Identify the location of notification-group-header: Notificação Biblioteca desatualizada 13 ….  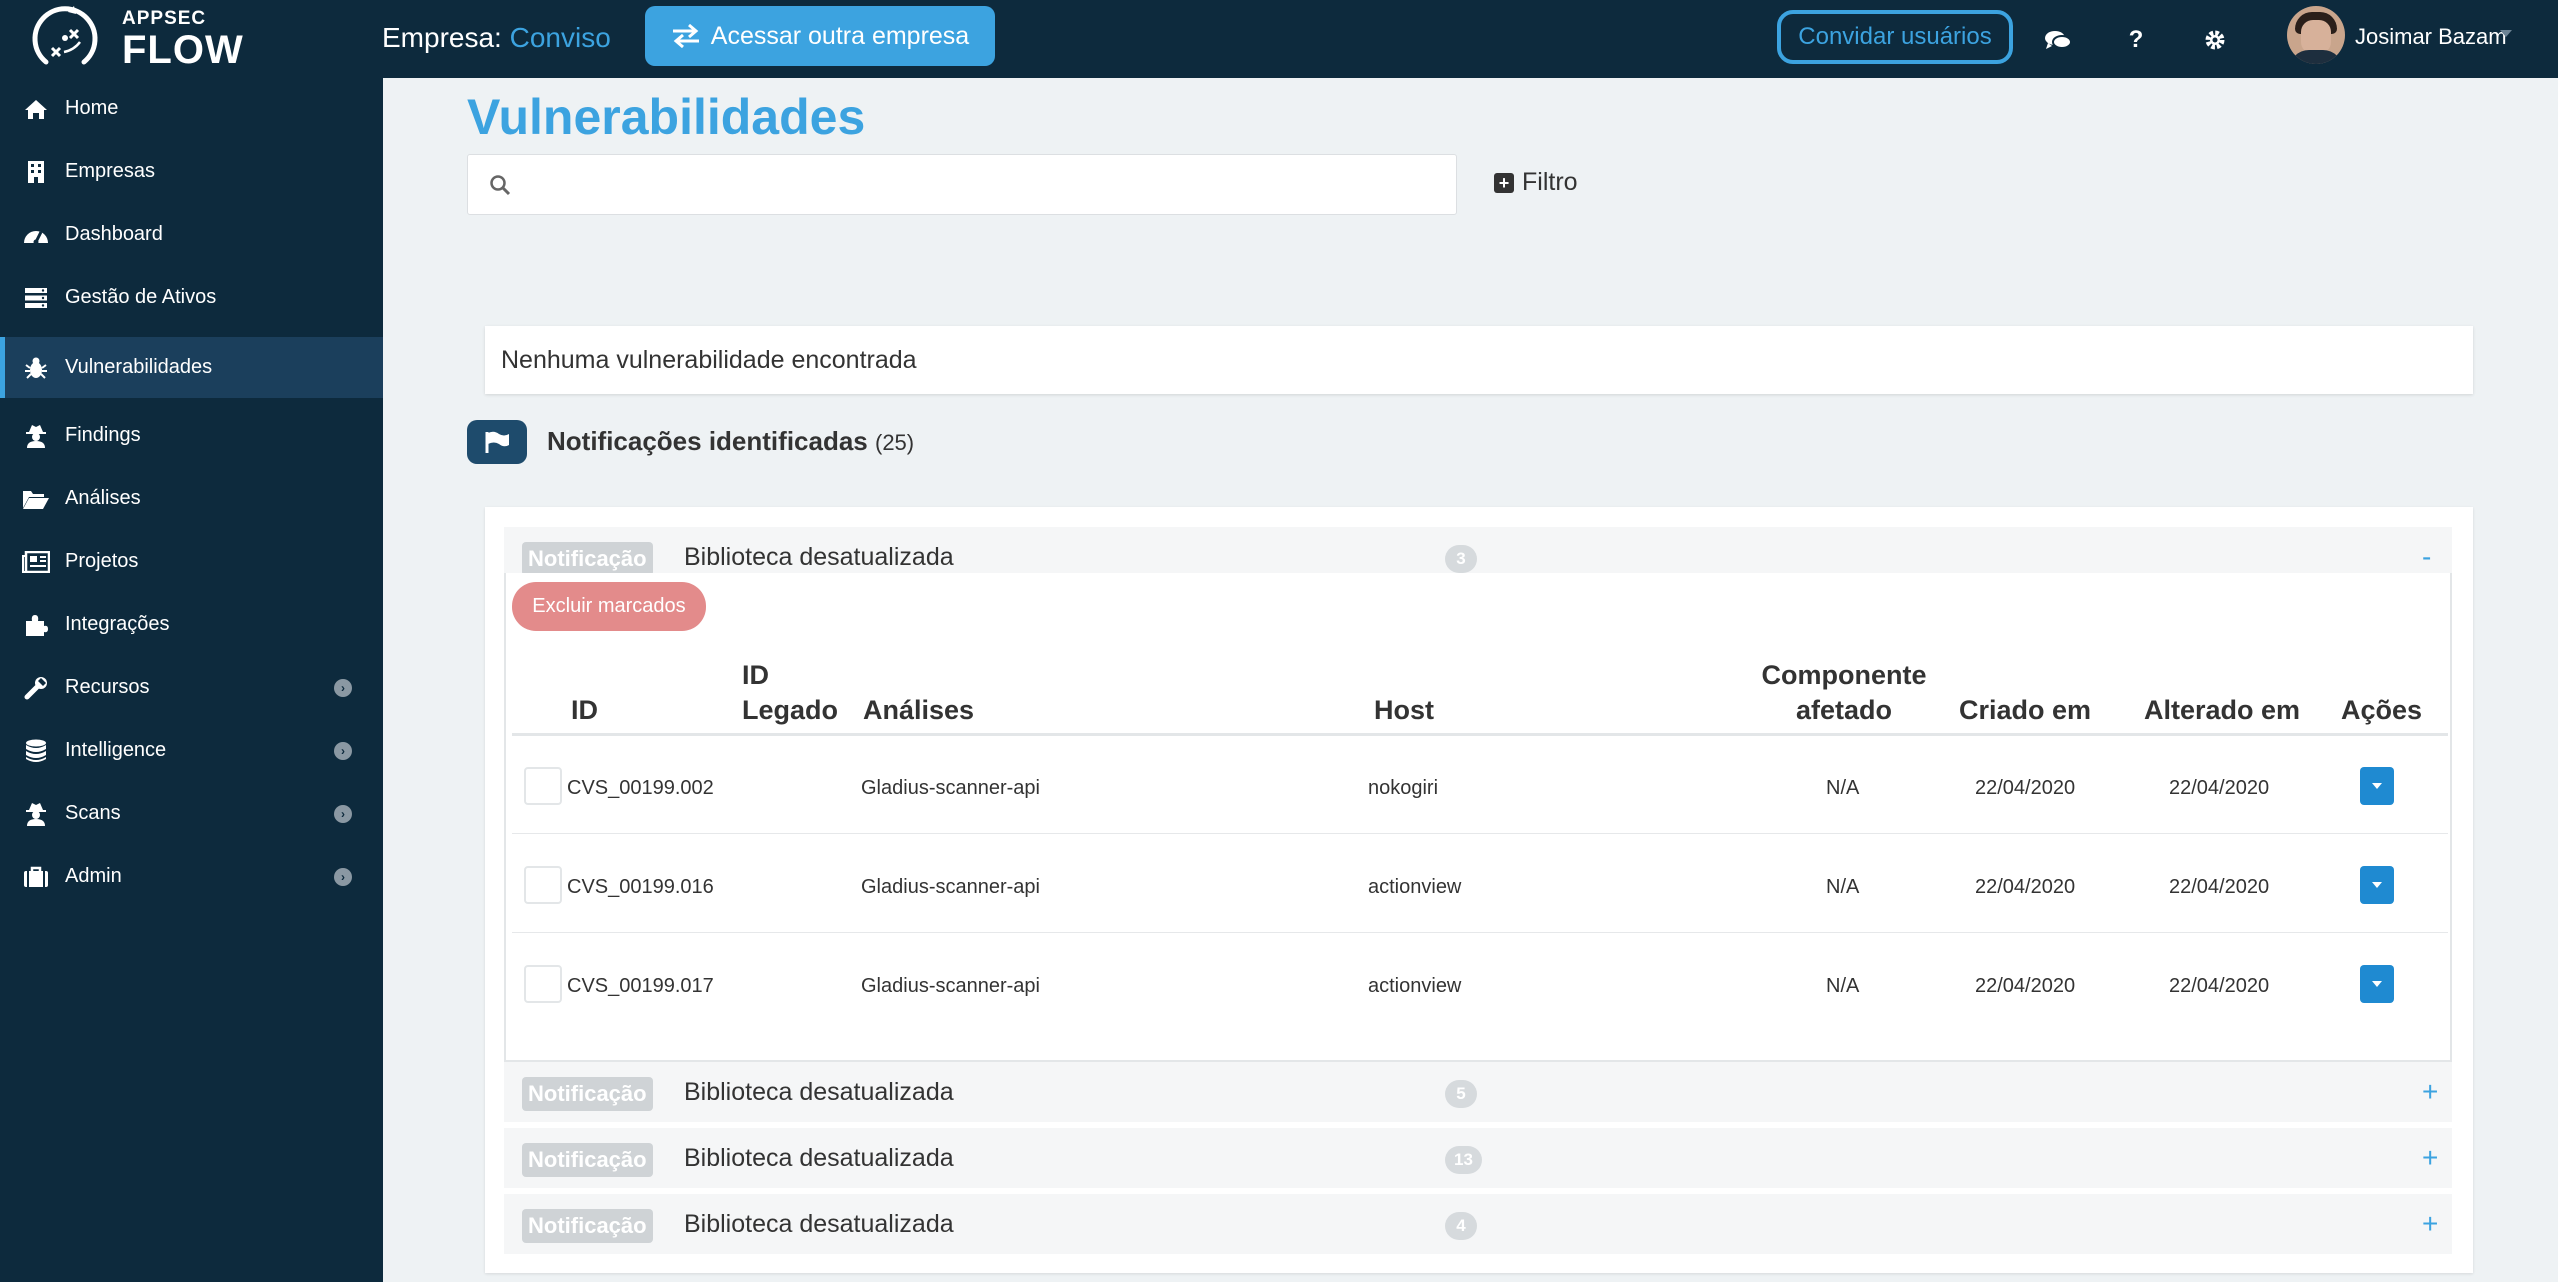
(1478, 1158).